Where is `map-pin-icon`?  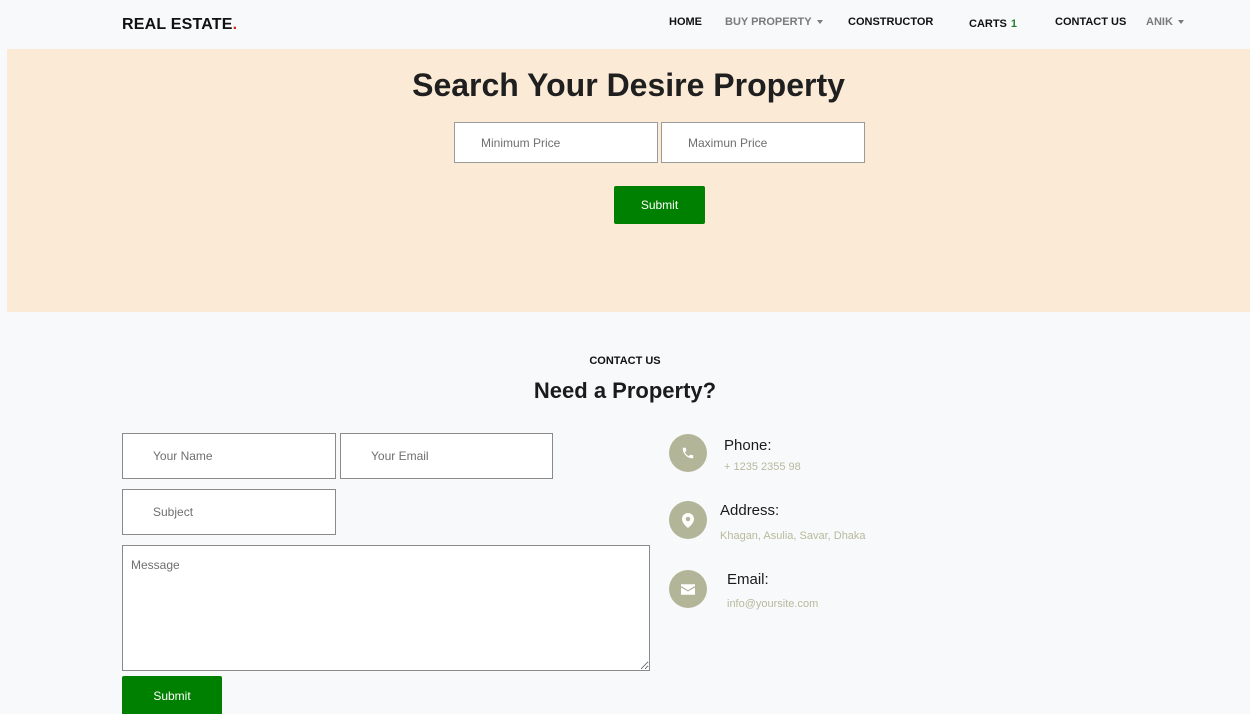 map-pin-icon is located at coordinates (688, 520).